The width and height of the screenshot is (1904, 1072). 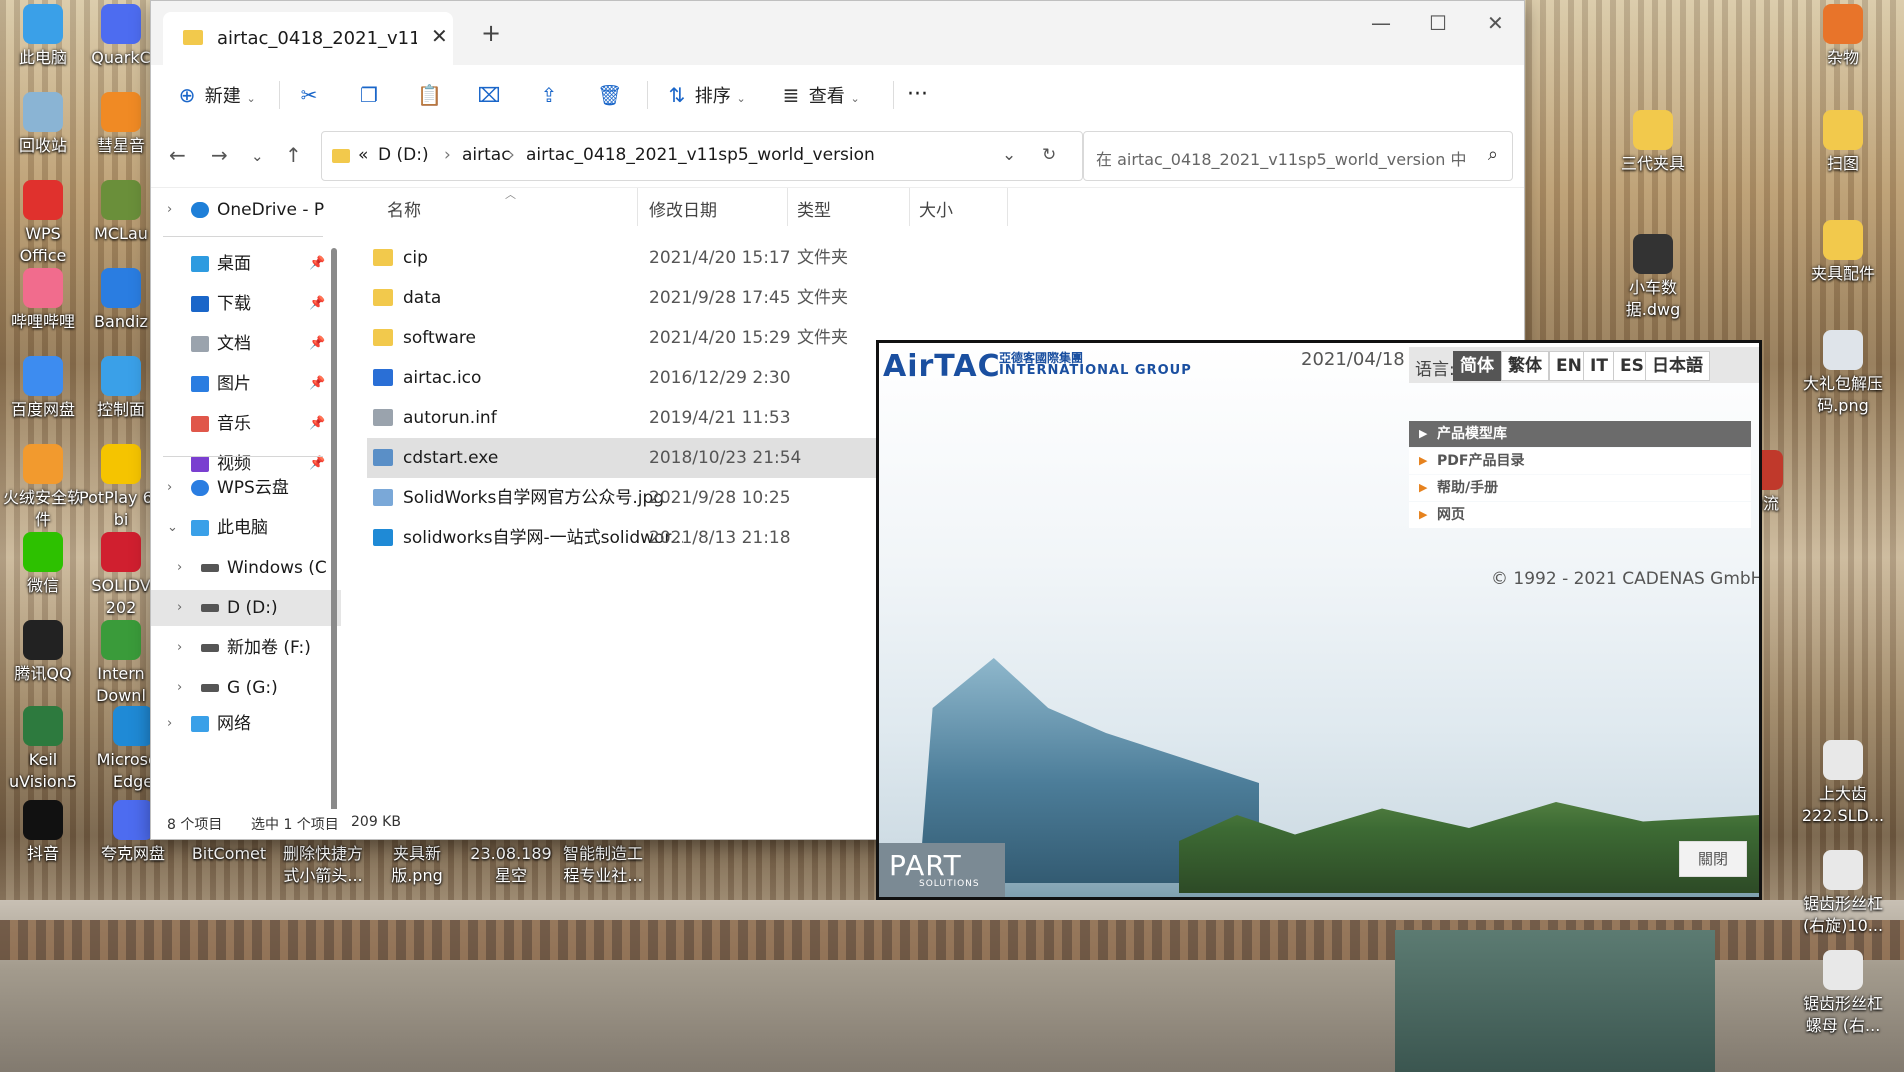 What do you see at coordinates (1599, 366) in the screenshot?
I see `language-button-3: IT` at bounding box center [1599, 366].